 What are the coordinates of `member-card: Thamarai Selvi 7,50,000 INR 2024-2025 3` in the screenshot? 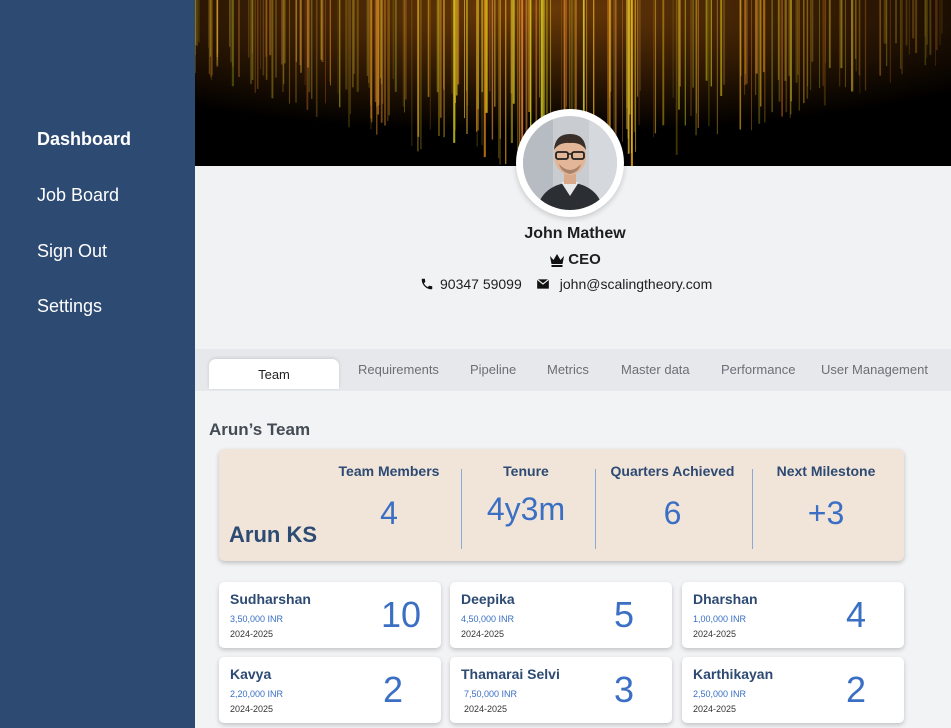 It's located at (561, 690).